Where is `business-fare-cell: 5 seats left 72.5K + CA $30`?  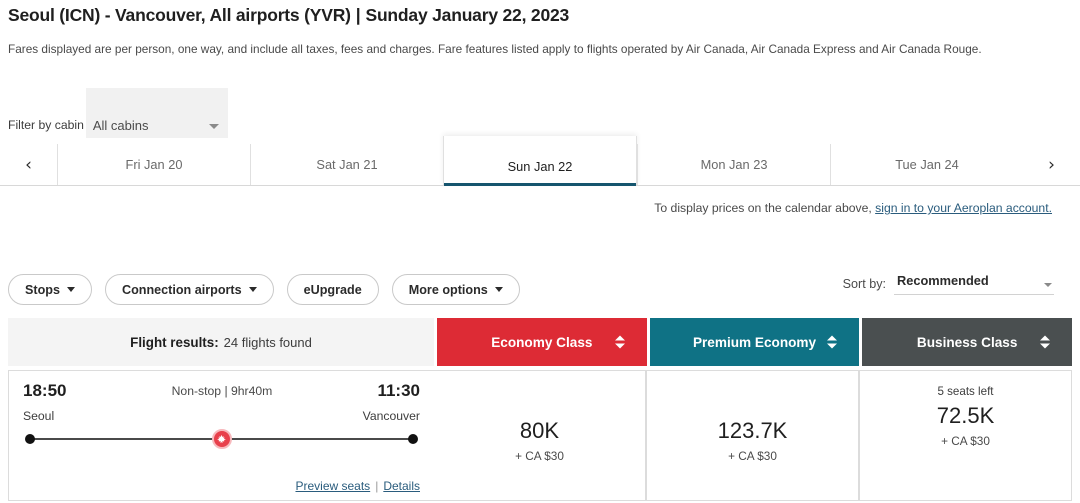 business-fare-cell: 5 seats left 72.5K + CA $30 is located at coordinates (965, 435).